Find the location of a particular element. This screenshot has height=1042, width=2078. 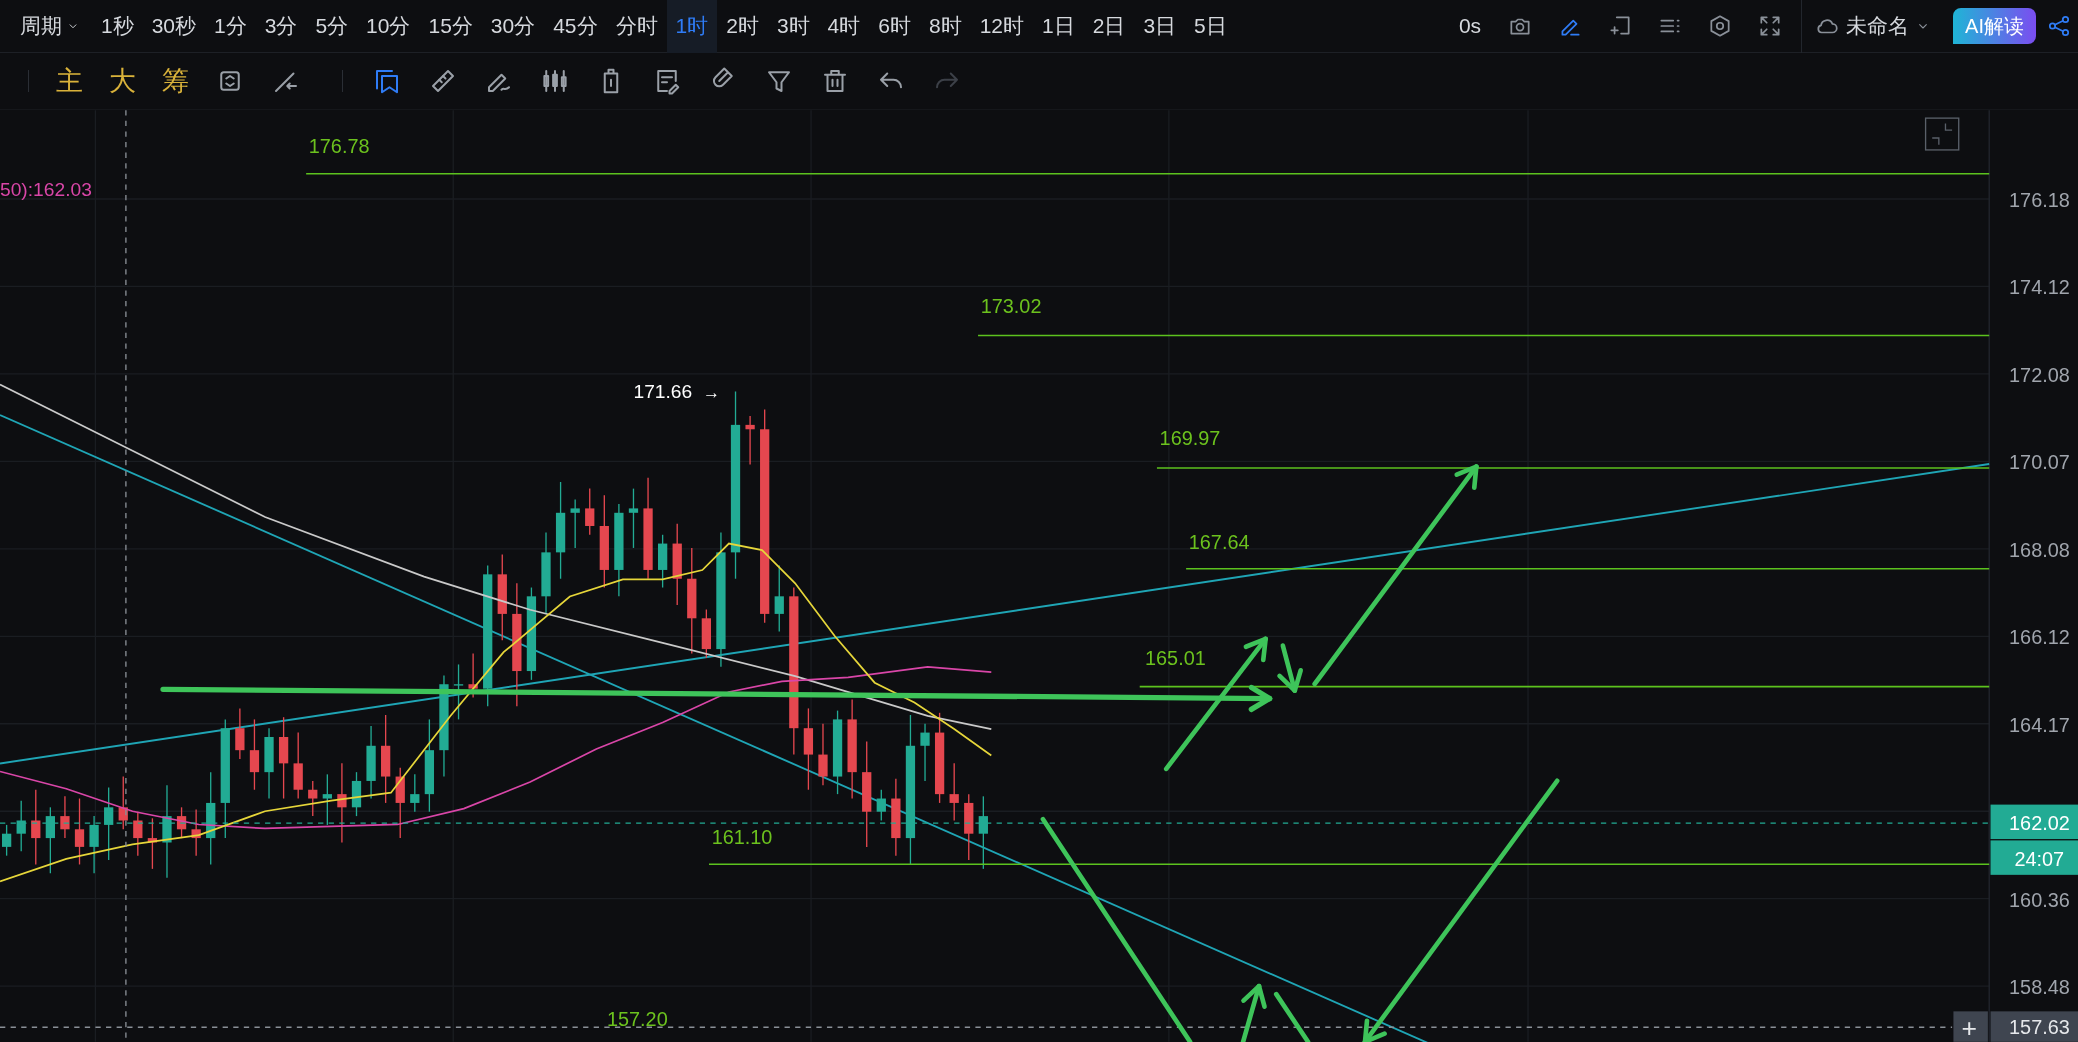

arrow-label: → is located at coordinates (711, 391).